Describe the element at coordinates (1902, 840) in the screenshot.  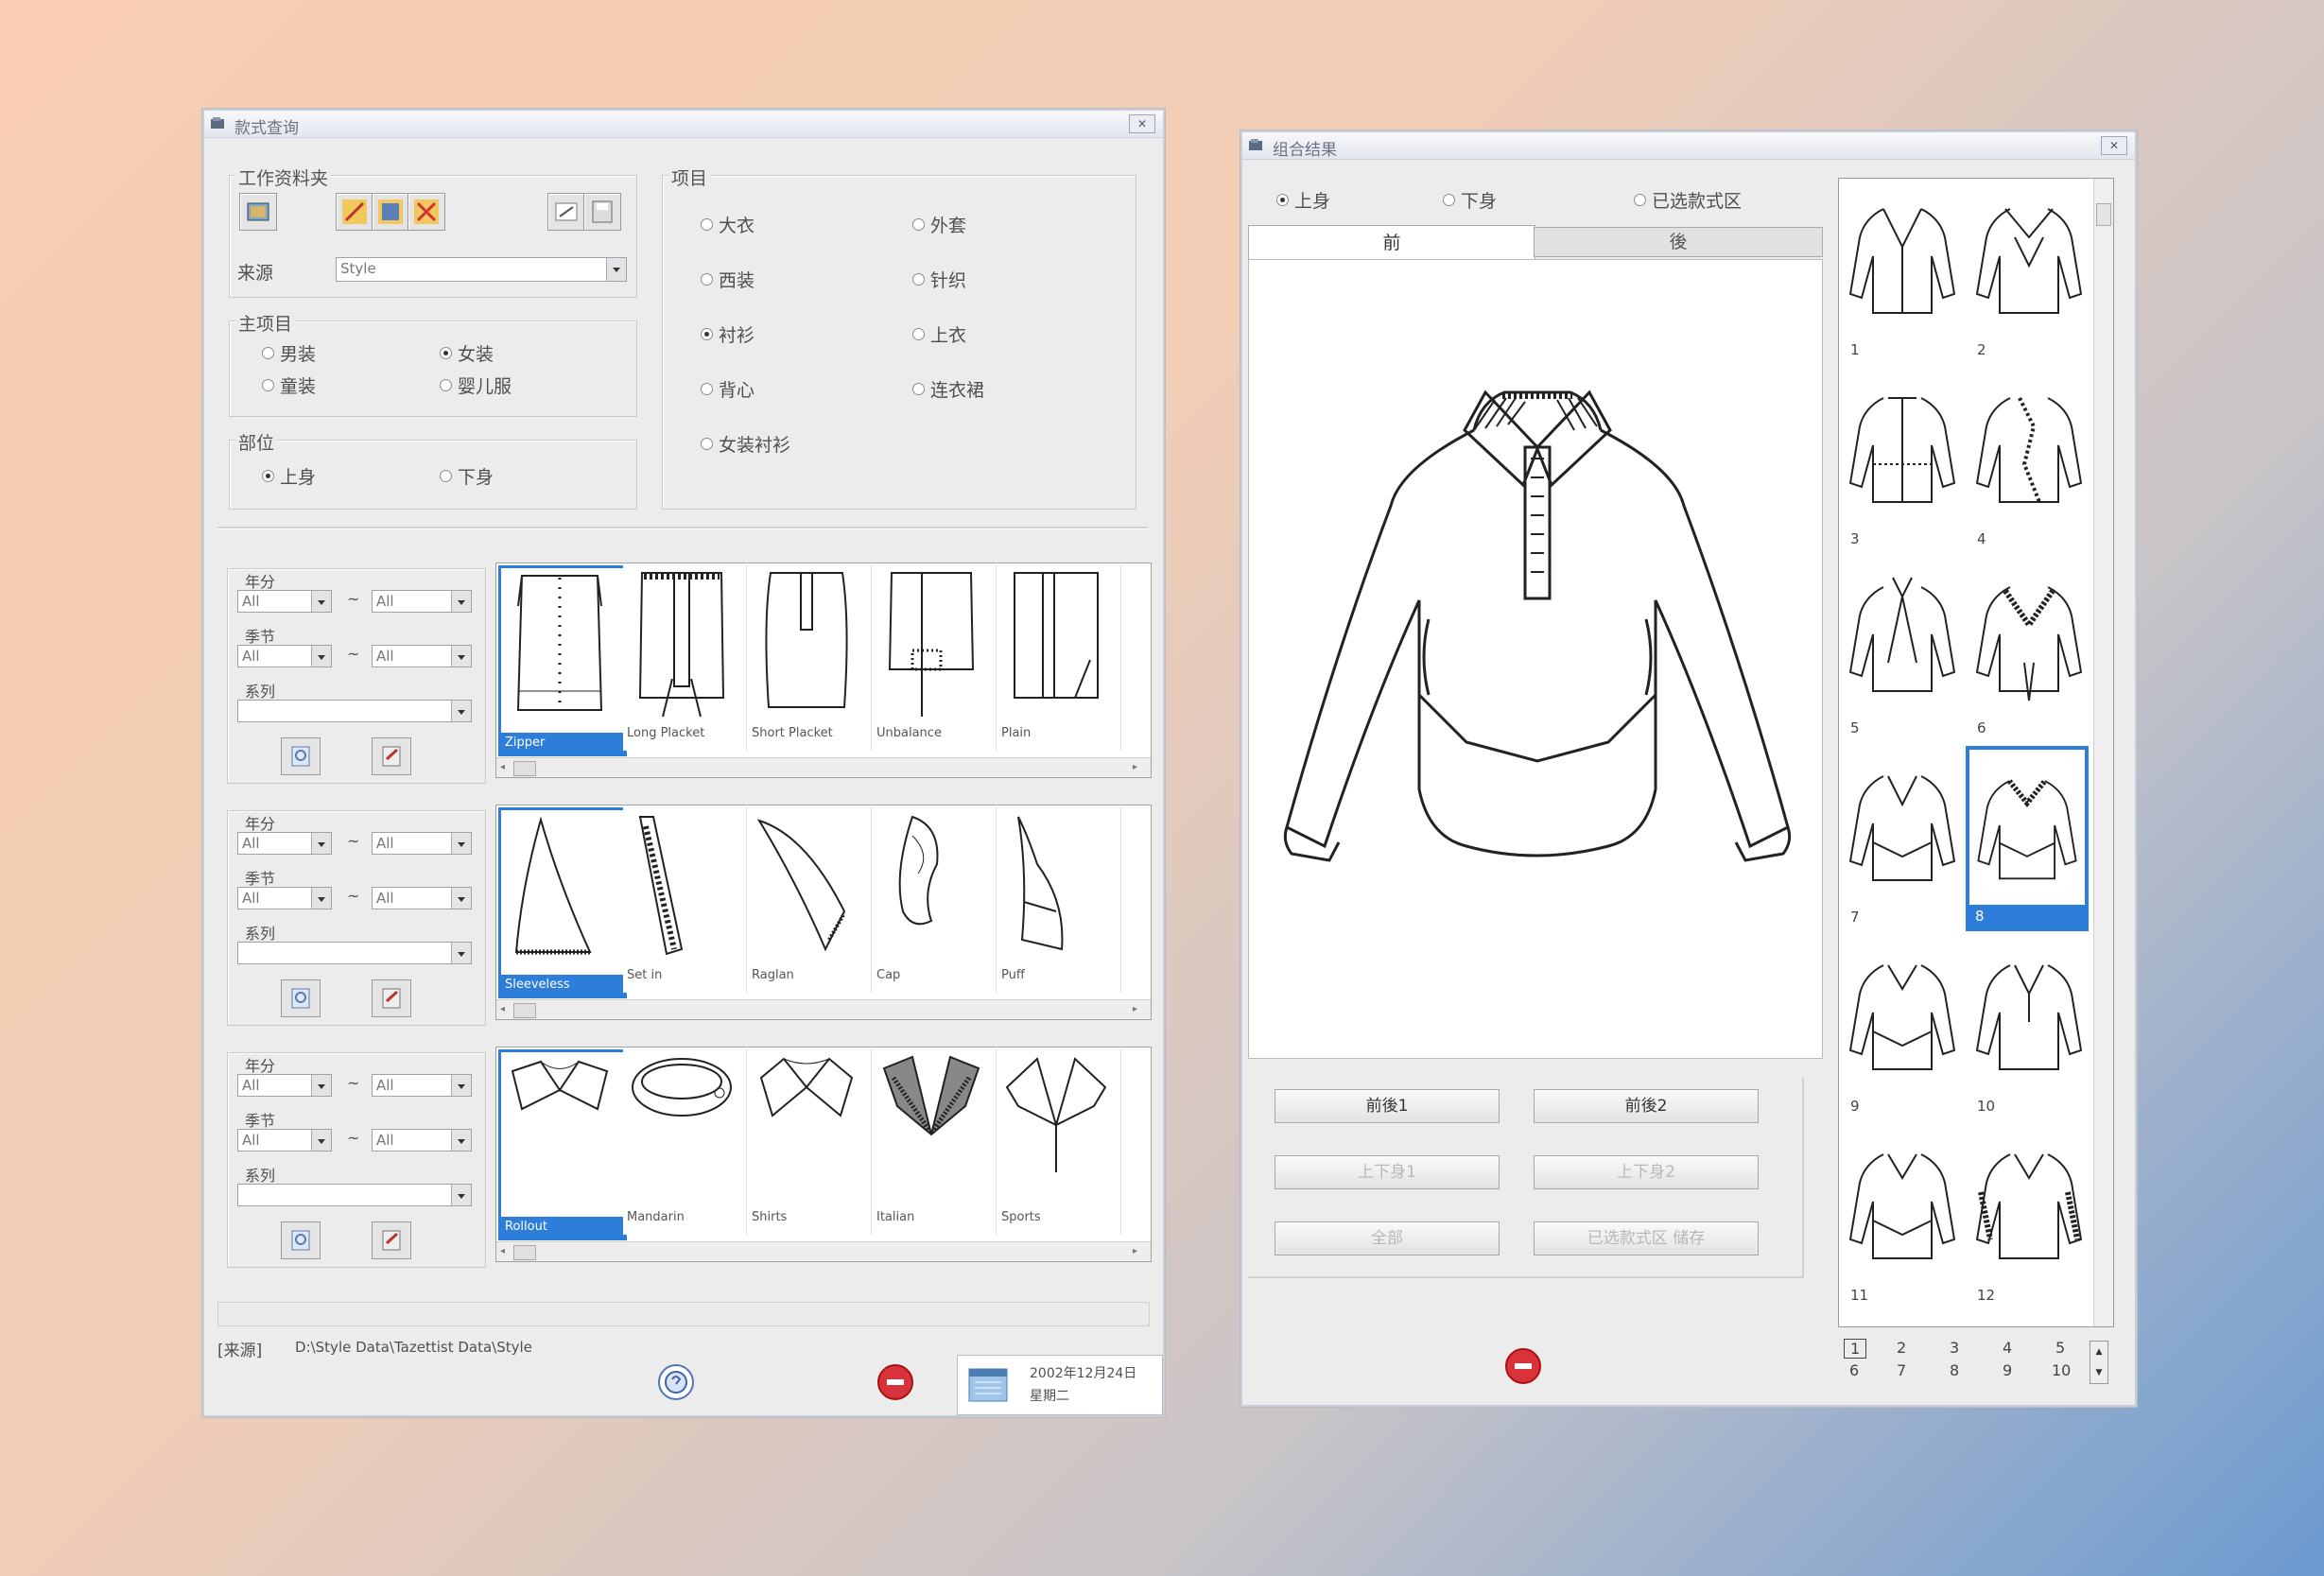
I see `gallery-item: 7` at that location.